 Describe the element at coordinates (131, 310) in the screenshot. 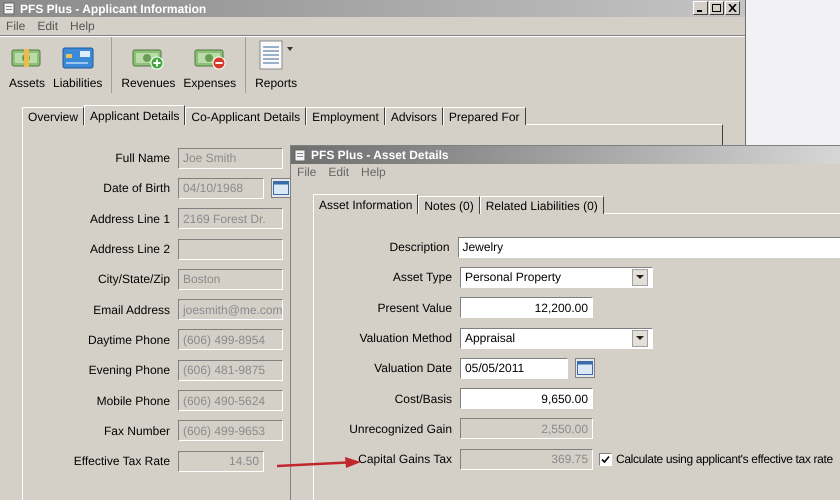

I see `field-label: Email Address` at that location.